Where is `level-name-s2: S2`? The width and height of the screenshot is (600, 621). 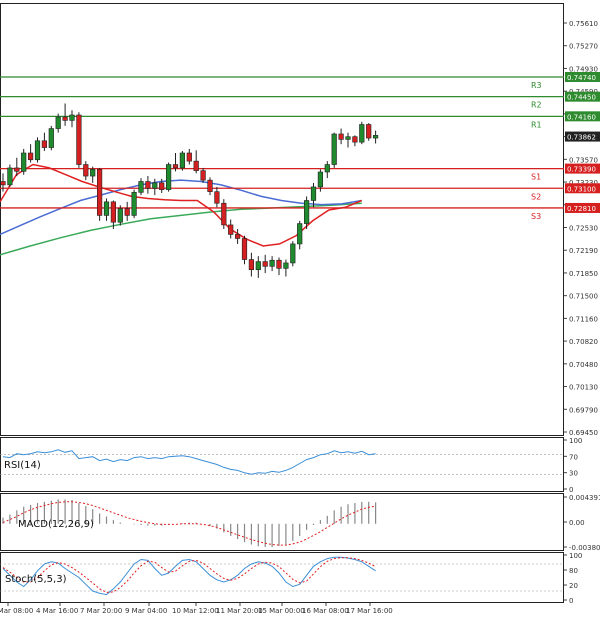 level-name-s2: S2 is located at coordinates (536, 196).